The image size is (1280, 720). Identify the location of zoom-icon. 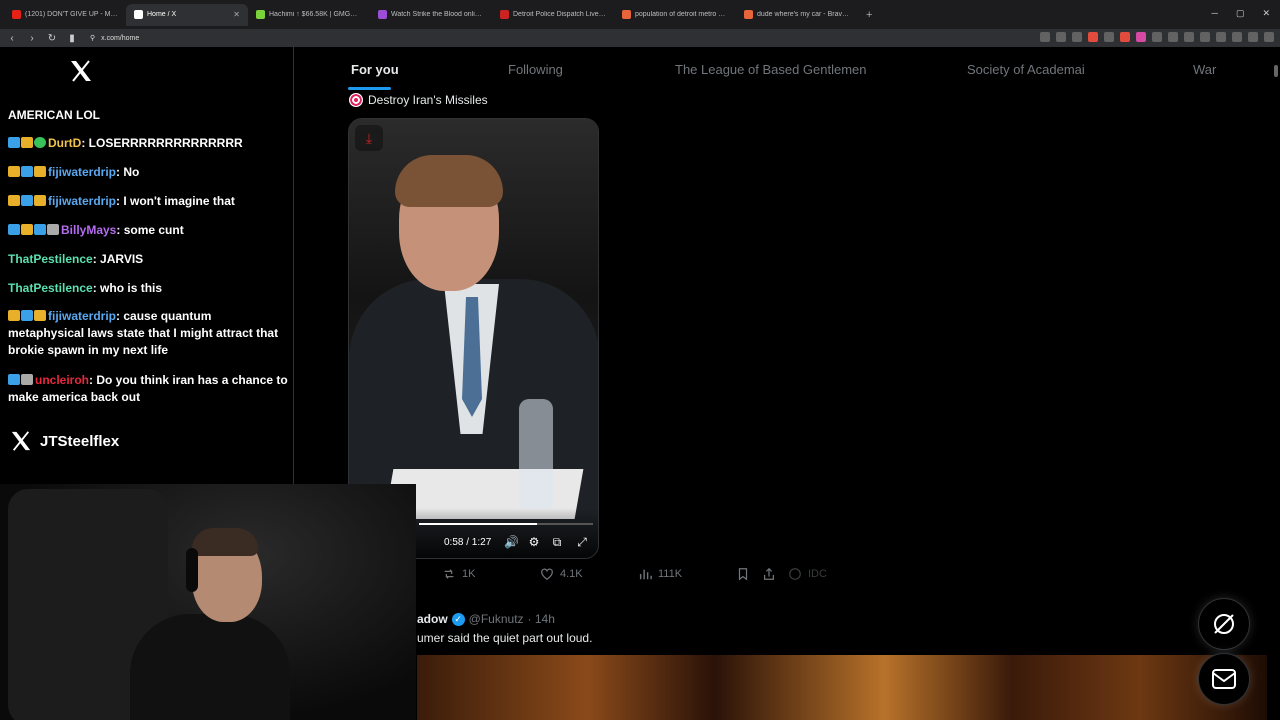
(1045, 37).